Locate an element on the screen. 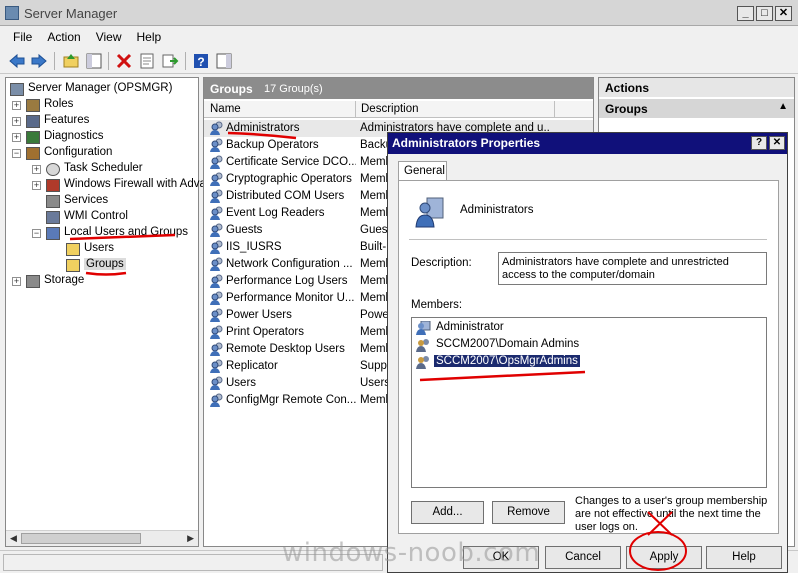 Image resolution: width=798 pixels, height=573 pixels. menu-help: Help is located at coordinates (150, 37).